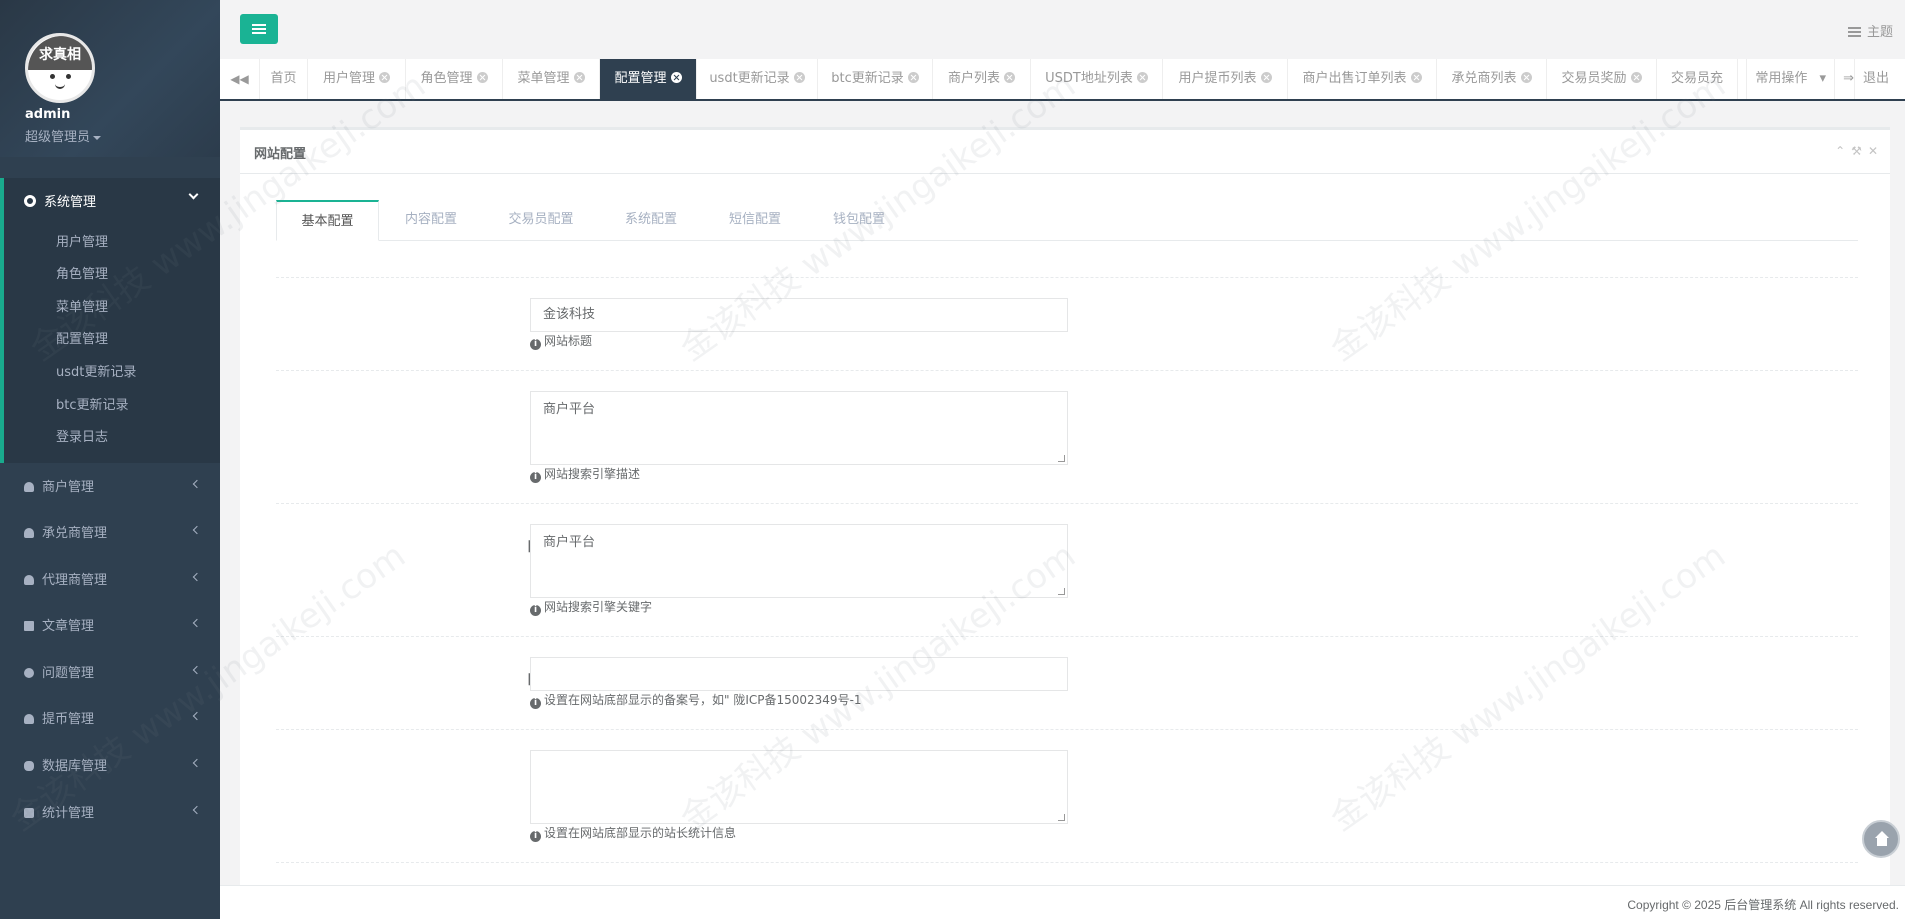 This screenshot has height=919, width=1905. I want to click on cube-icon, so click(29, 813).